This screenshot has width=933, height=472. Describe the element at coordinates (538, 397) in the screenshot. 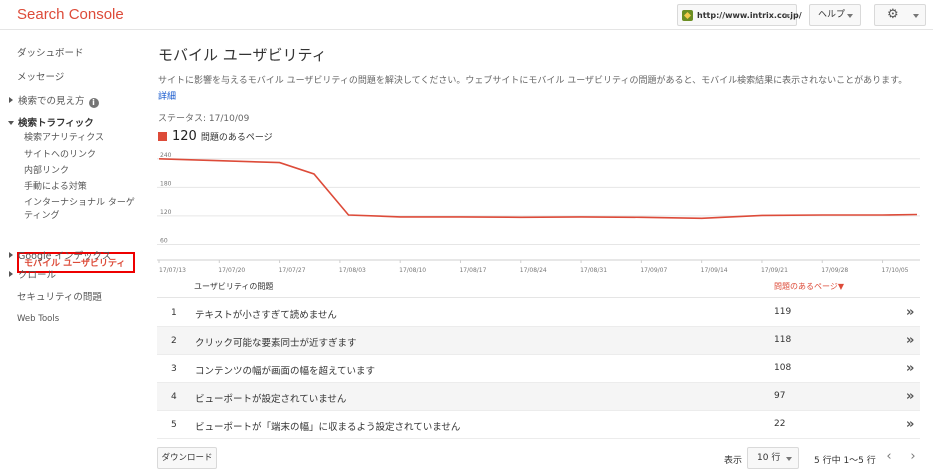

I see `table-row: 4 ビューポートが設定されていません 97 »` at that location.